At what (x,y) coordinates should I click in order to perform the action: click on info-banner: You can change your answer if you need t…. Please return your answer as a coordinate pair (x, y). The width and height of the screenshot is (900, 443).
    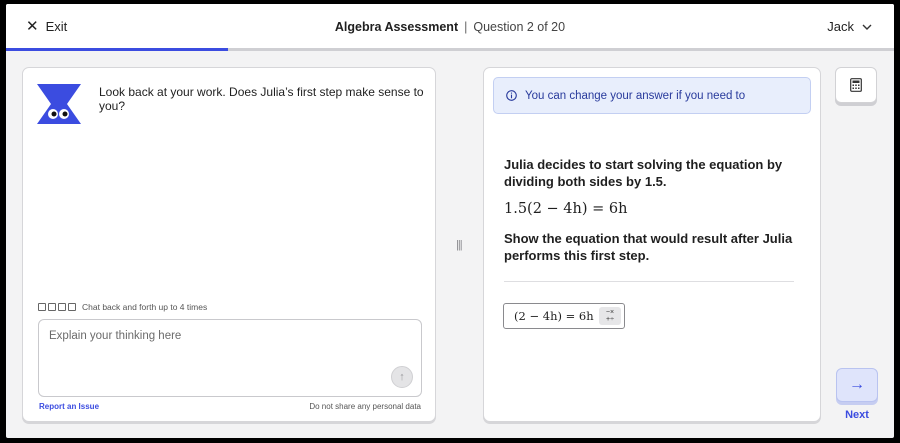
    Looking at the image, I should click on (652, 95).